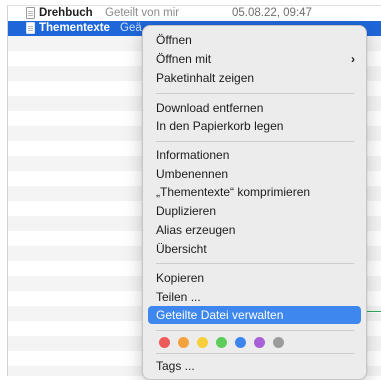  Describe the element at coordinates (254, 174) in the screenshot. I see `menu-item-rename: Umbenennen` at that location.